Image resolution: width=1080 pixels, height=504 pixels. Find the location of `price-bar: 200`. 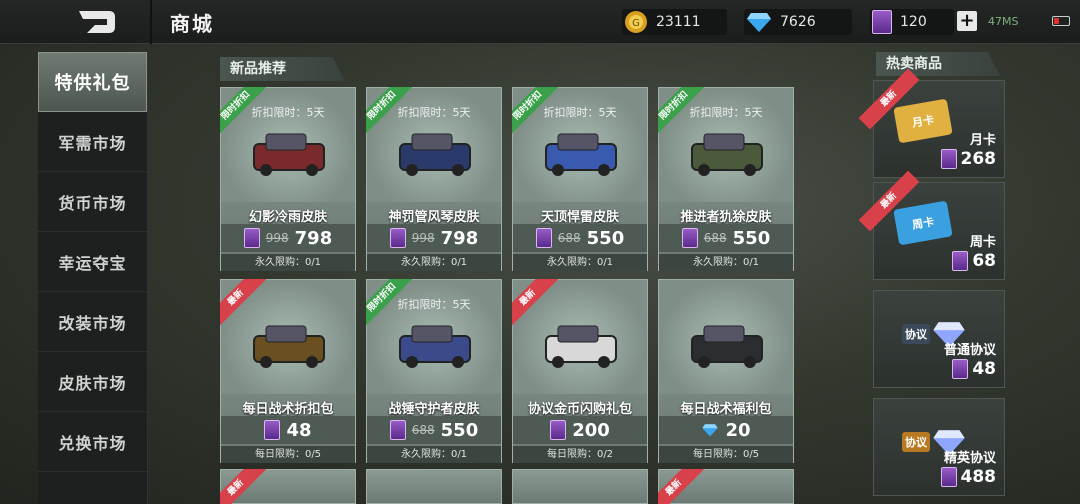

price-bar: 200 is located at coordinates (580, 430).